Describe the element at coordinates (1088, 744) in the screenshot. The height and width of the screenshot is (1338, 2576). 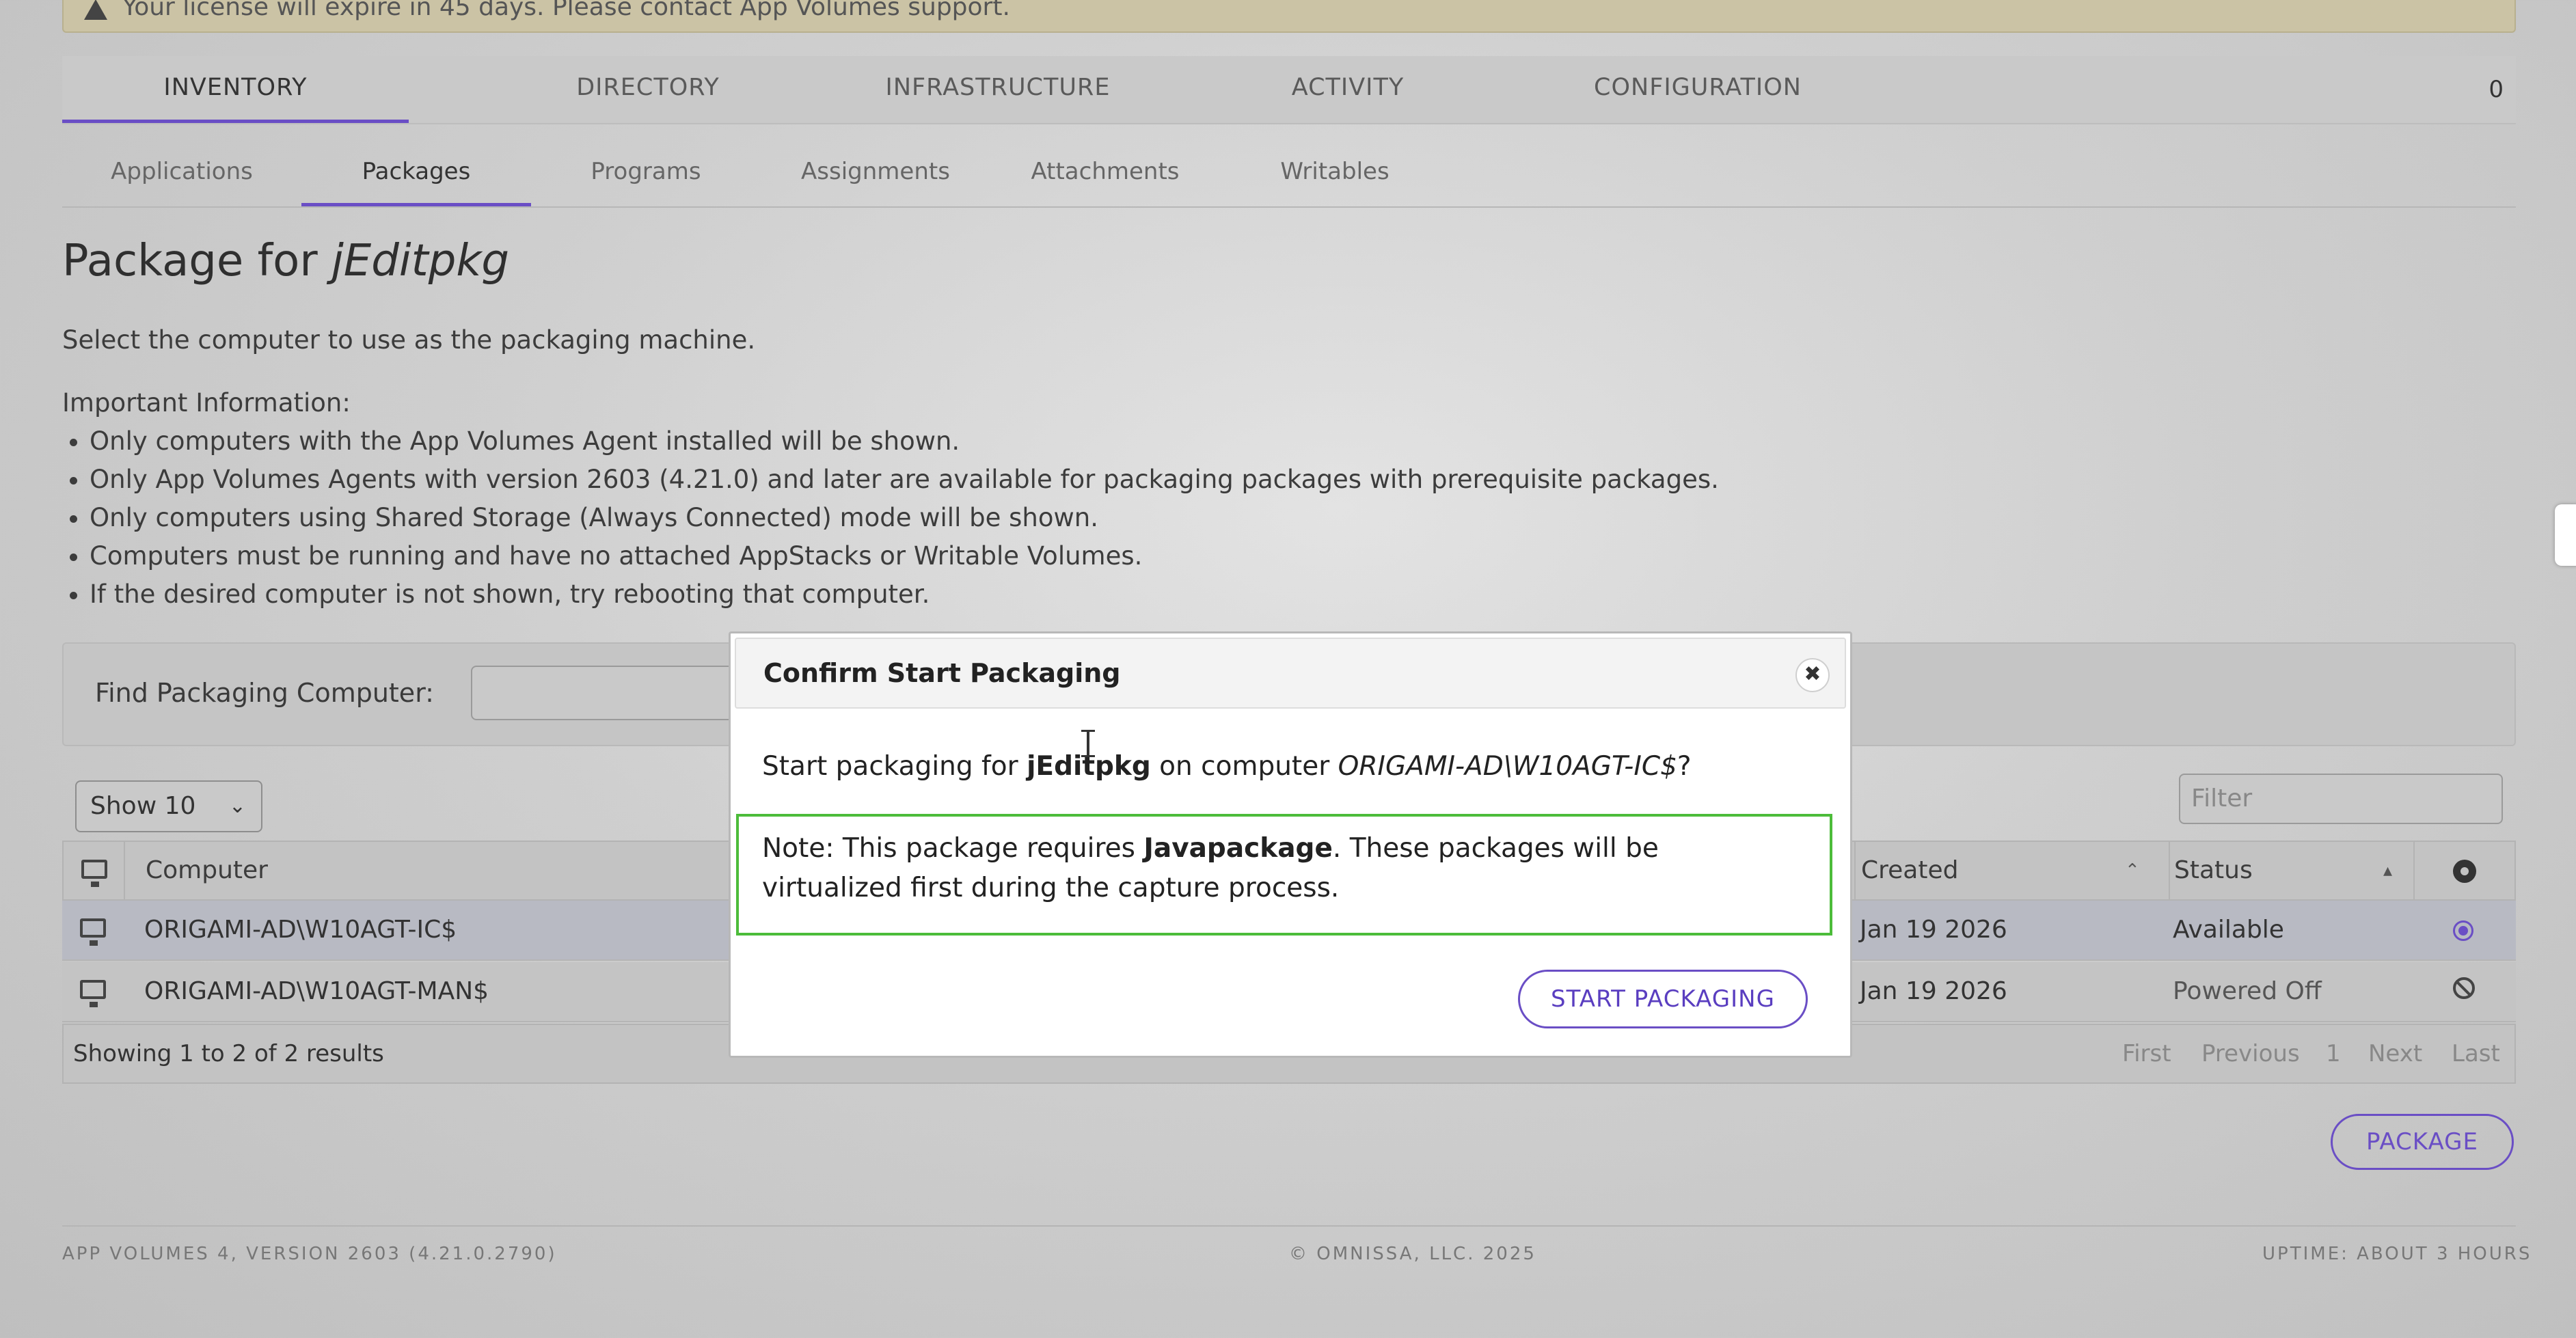
I see `text-cursor-icon` at that location.